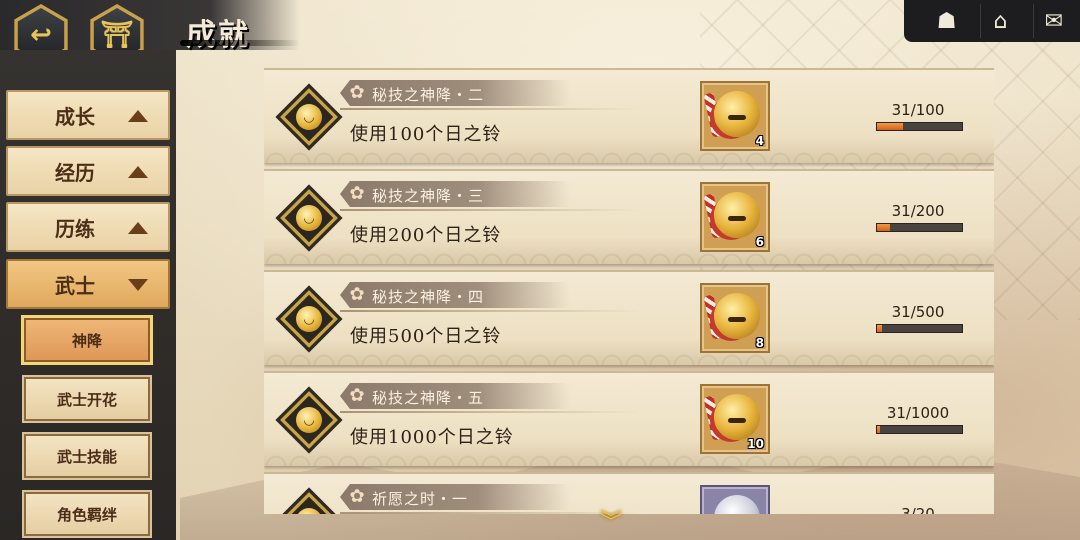  Describe the element at coordinates (759, 141) in the screenshot. I see `reward-quantity: 4` at that location.